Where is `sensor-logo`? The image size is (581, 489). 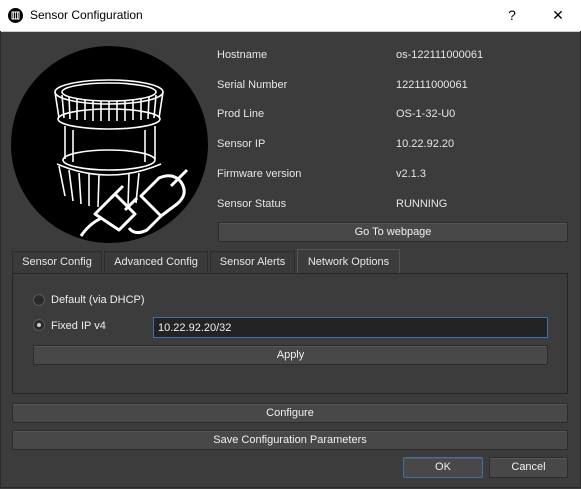
sensor-logo is located at coordinates (109, 144).